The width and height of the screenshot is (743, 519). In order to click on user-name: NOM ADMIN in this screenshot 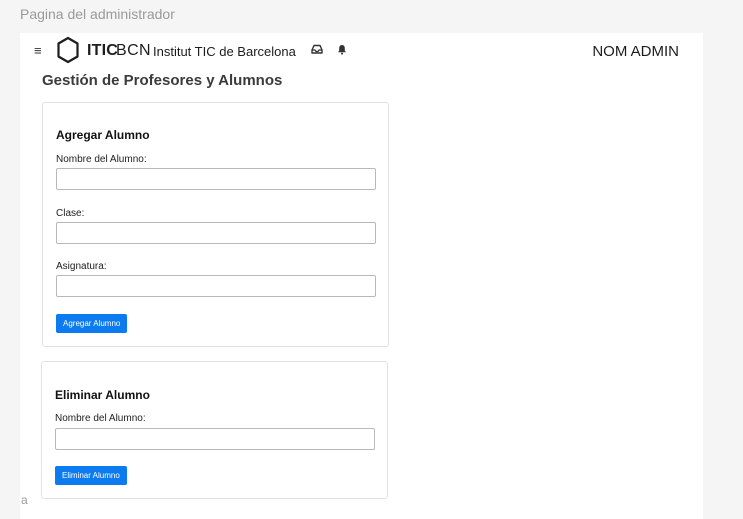, I will do `click(635, 51)`.